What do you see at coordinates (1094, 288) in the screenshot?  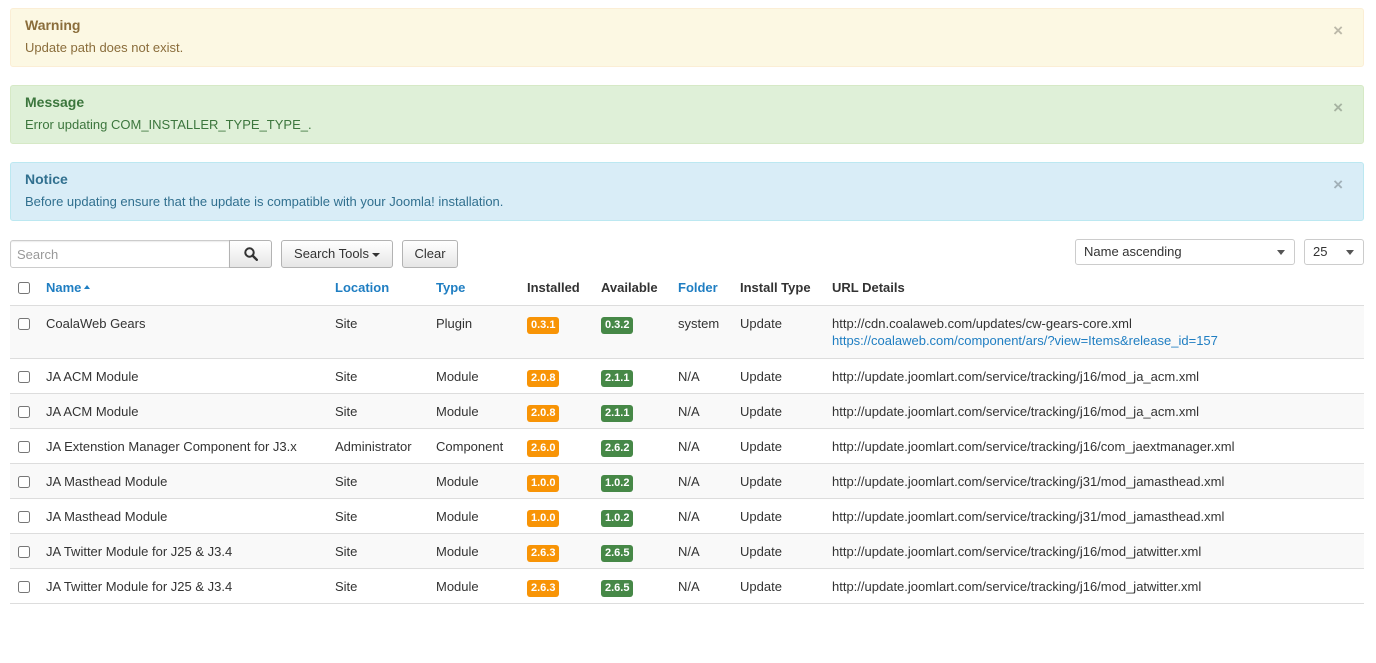 I see `url-details-header: URL Details` at bounding box center [1094, 288].